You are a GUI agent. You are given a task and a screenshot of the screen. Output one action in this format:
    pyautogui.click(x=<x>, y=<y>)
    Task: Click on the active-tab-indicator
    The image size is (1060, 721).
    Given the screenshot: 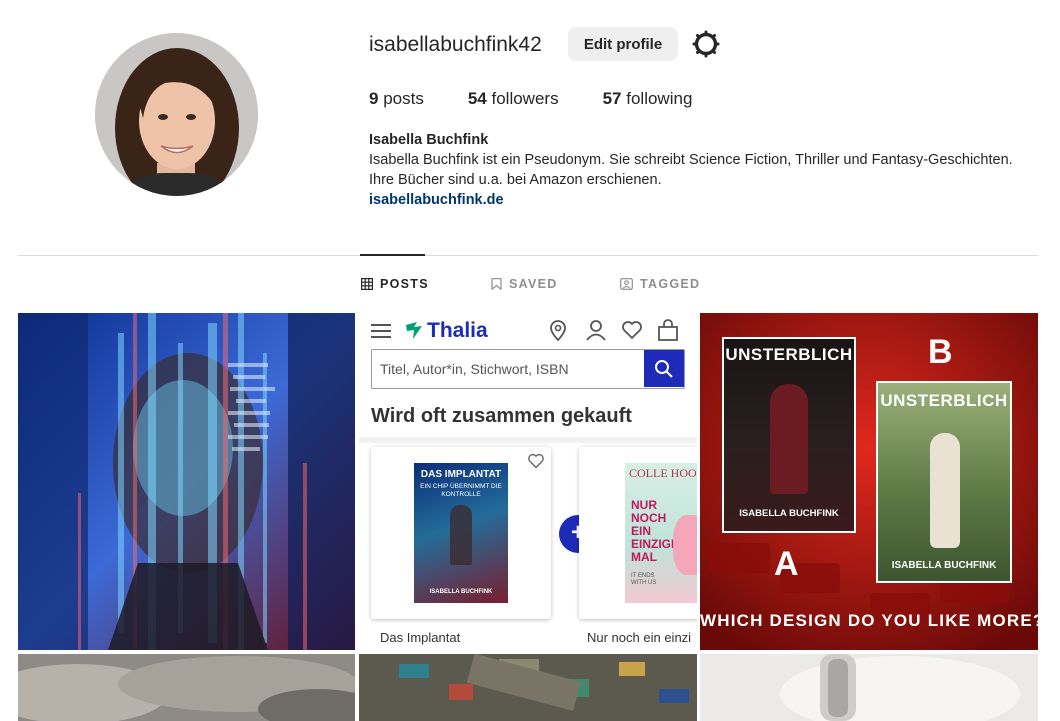 What is the action you would take?
    pyautogui.click(x=392, y=255)
    